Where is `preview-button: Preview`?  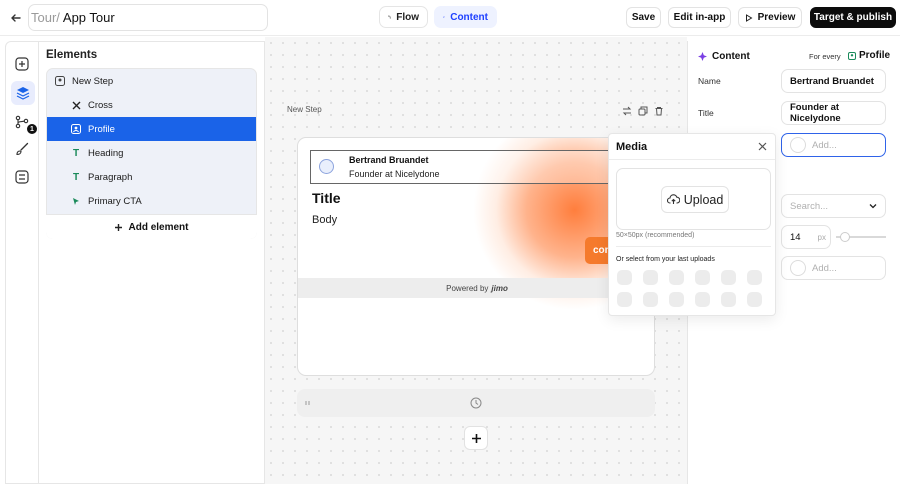 preview-button: Preview is located at coordinates (770, 17).